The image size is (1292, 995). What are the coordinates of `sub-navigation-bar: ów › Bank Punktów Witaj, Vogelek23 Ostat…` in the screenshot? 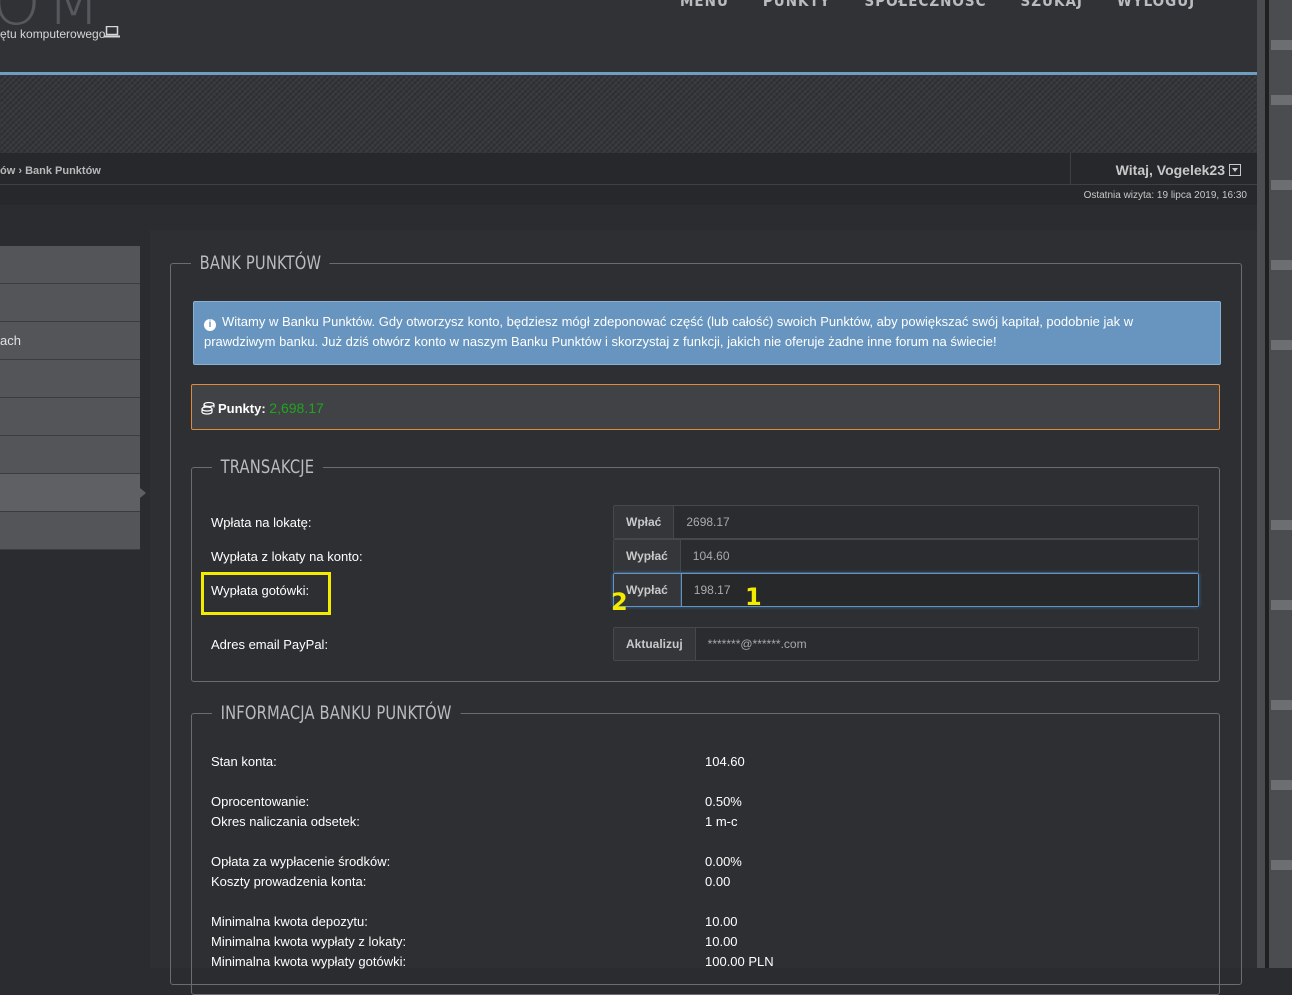 It's located at (628, 179).